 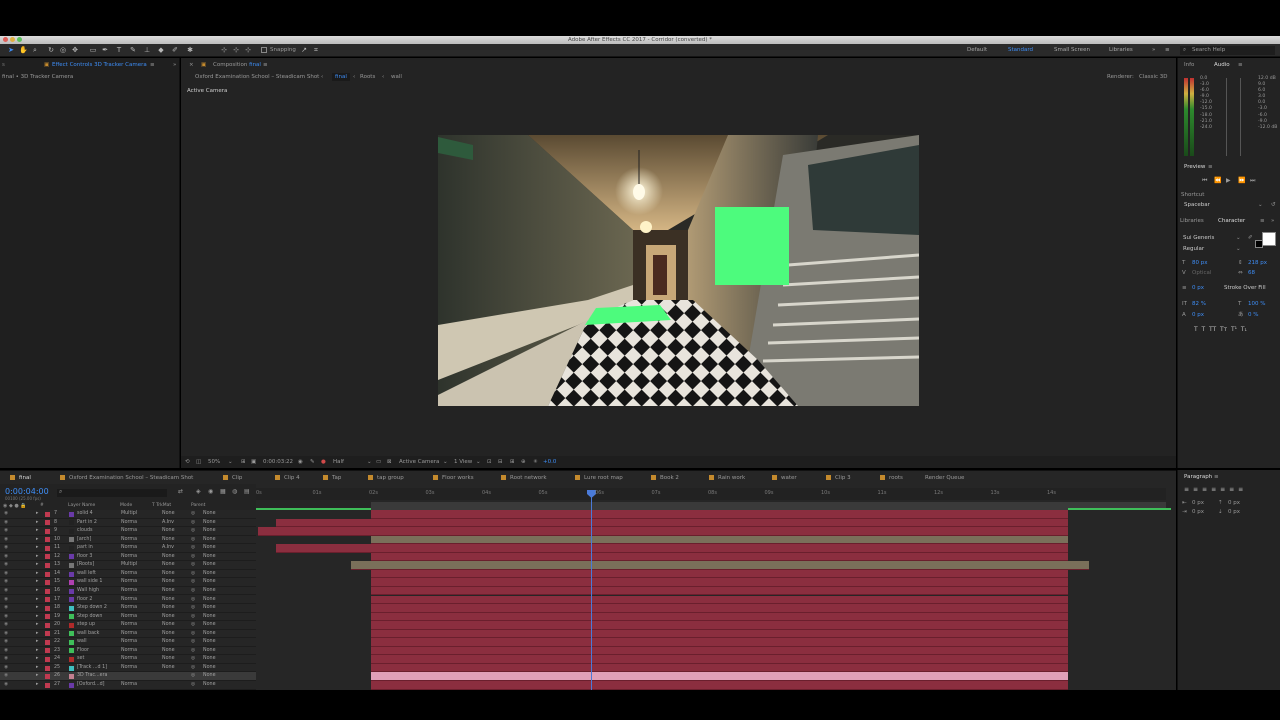 I want to click on window-controls, so click(x=12, y=39).